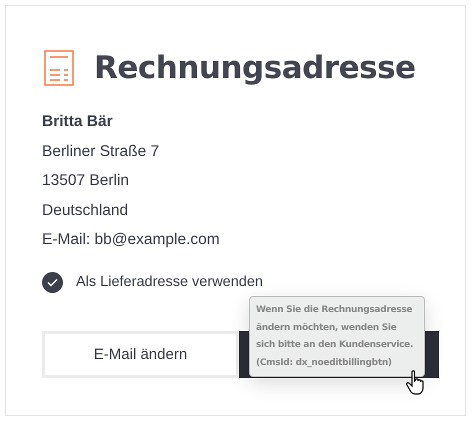  Describe the element at coordinates (255, 68) in the screenshot. I see `section-title: Rechnungsadresse` at that location.